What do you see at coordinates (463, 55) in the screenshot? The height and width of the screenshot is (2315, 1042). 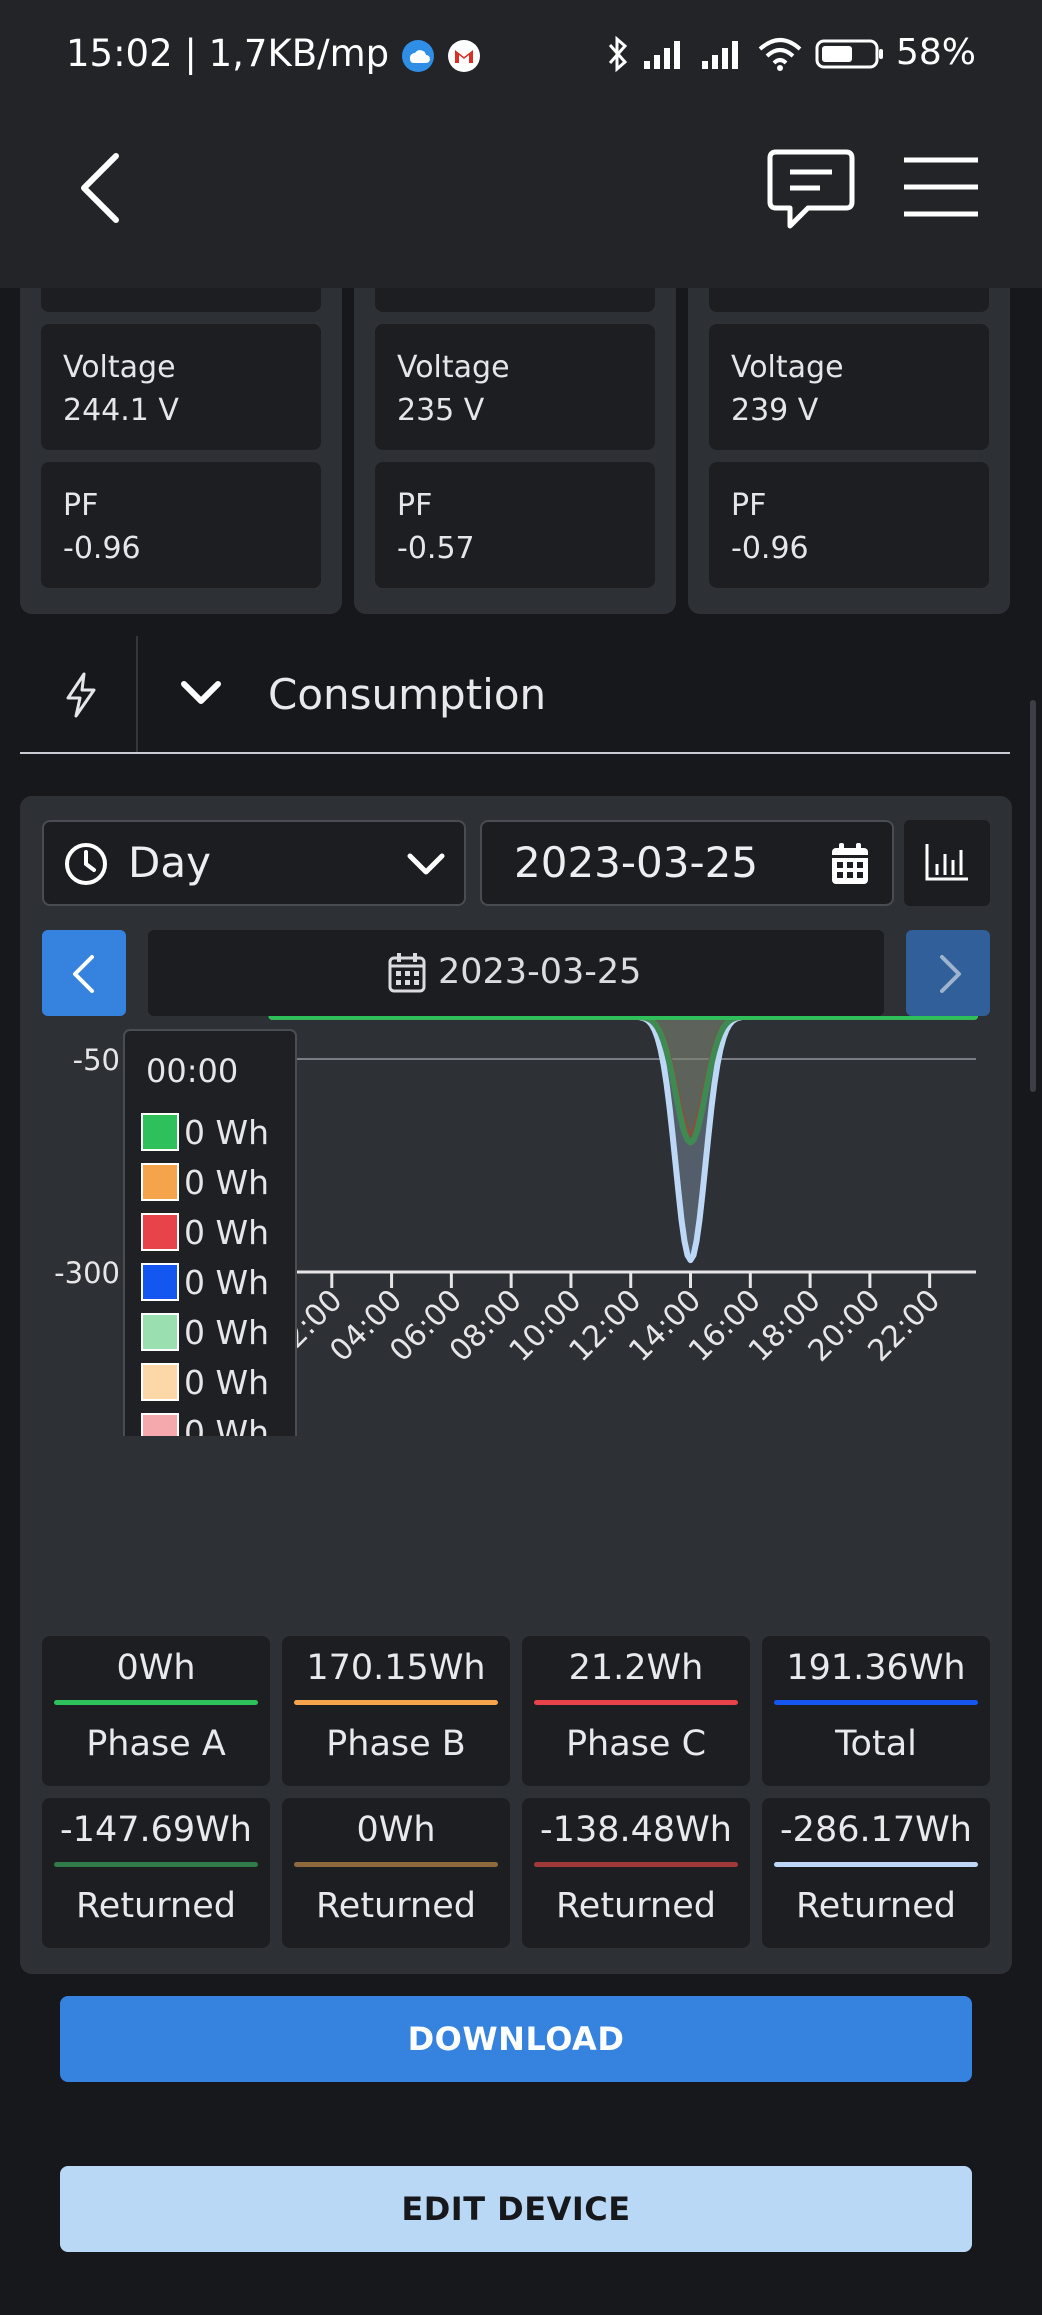 I see `gmail-icon` at bounding box center [463, 55].